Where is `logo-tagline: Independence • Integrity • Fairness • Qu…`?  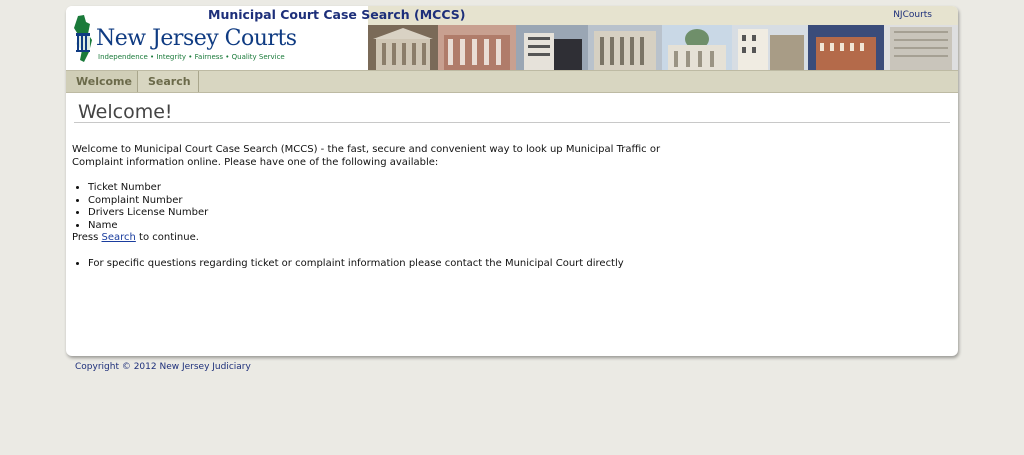
logo-tagline: Independence • Integrity • Fairness • Qu… is located at coordinates (191, 57).